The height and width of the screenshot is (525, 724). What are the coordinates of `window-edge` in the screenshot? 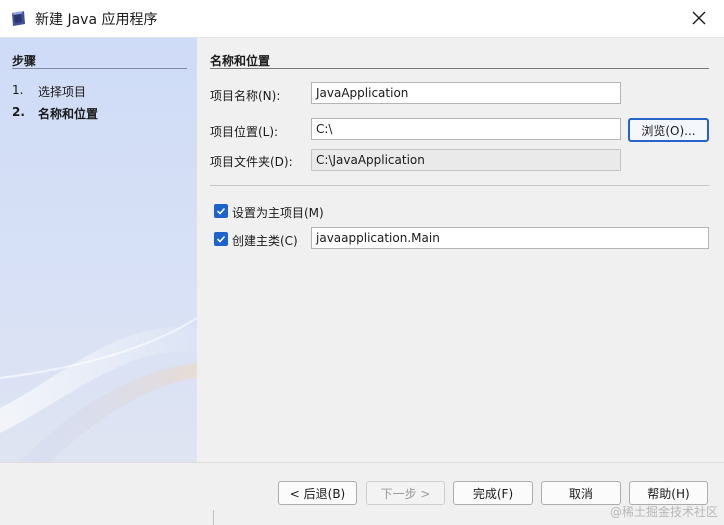 It's located at (213, 517).